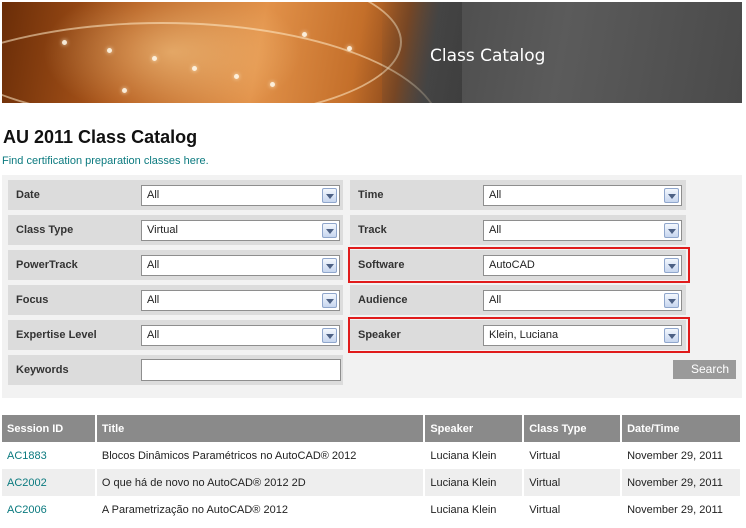  Describe the element at coordinates (42, 370) in the screenshot. I see `keywords-label: Keywords` at that location.